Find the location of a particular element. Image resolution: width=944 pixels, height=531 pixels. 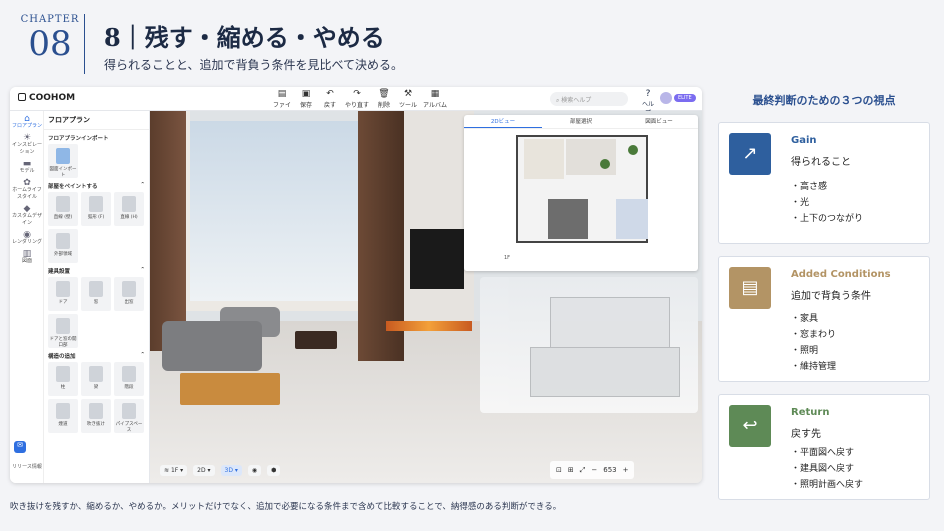

panel-item: 柱 is located at coordinates (63, 379).